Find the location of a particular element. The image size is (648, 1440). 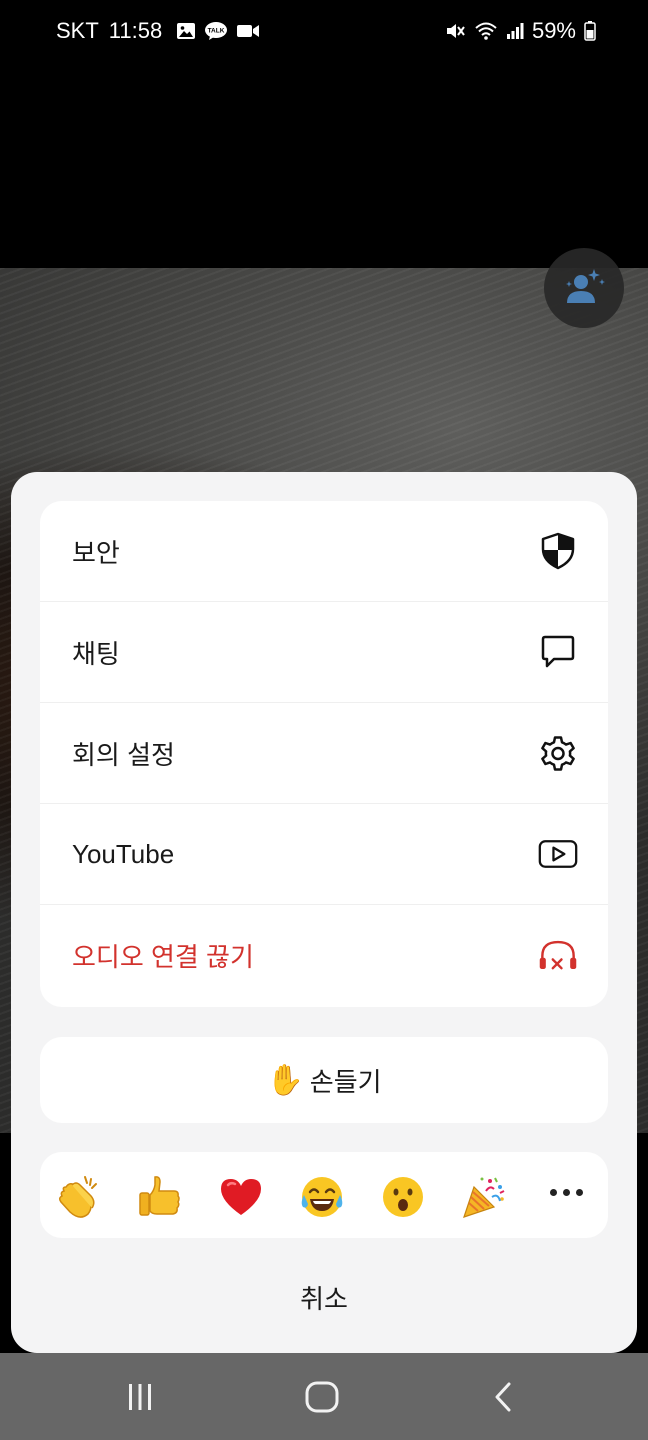

red-heart-icon is located at coordinates (241, 1197).